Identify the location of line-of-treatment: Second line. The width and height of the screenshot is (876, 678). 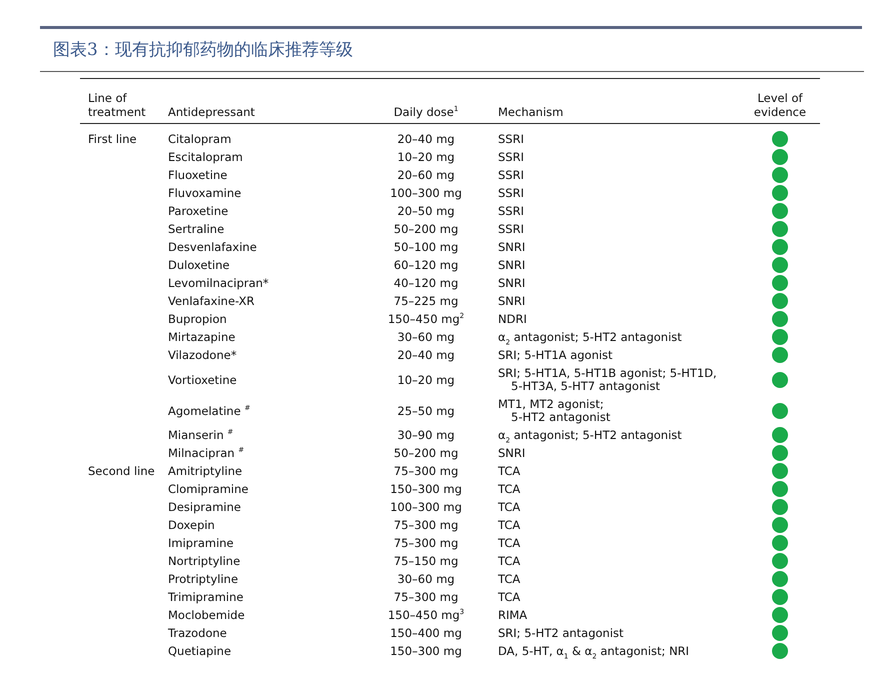
(121, 471).